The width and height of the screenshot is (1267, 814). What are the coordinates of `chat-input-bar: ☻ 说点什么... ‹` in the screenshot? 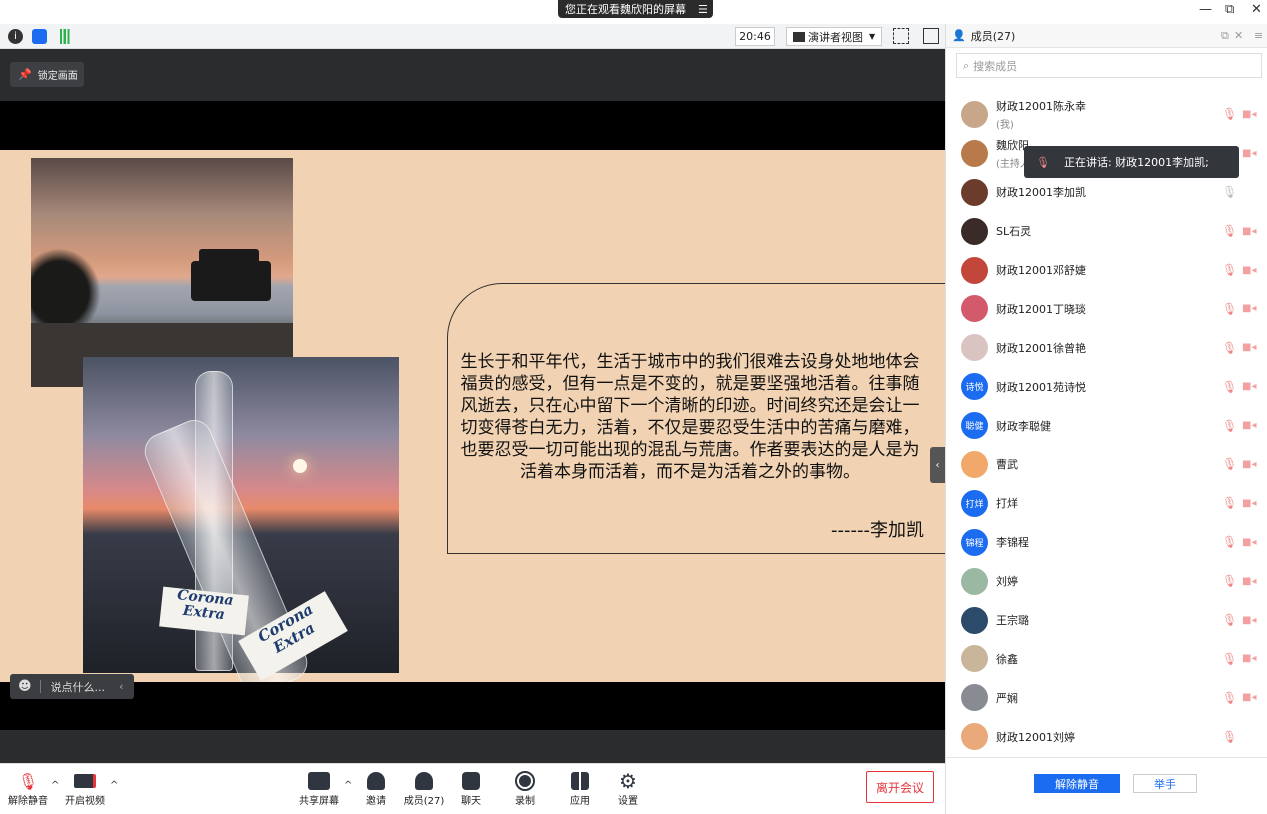 It's located at (72, 686).